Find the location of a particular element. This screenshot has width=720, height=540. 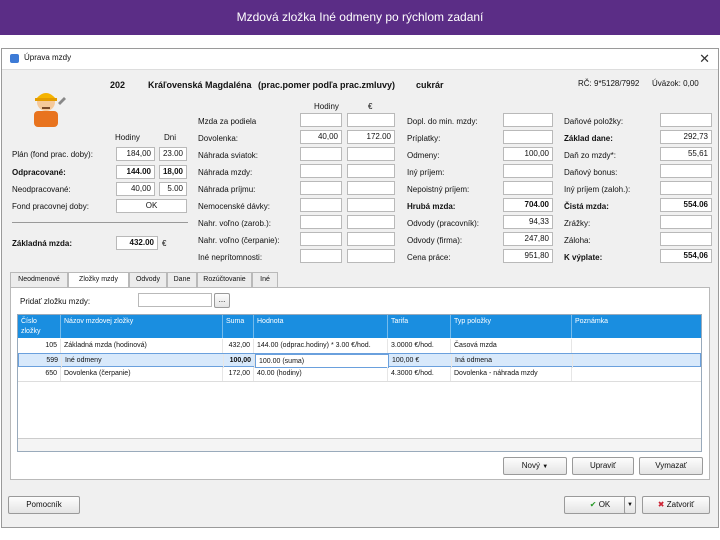

col-note-header: Poznámka is located at coordinates (636, 326).